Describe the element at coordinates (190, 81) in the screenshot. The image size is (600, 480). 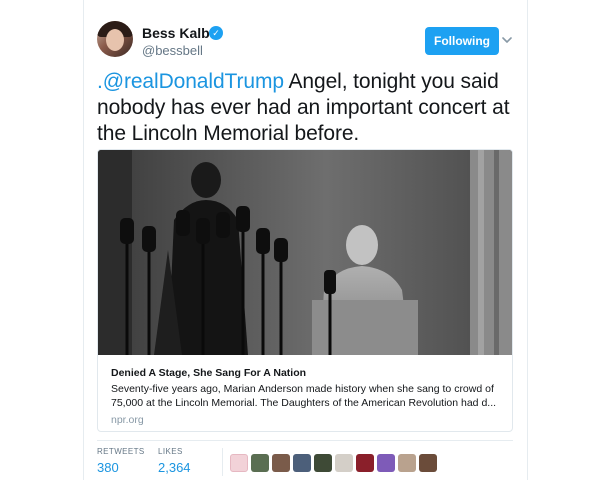
I see `mention-link: .@realDonaldTrump` at that location.